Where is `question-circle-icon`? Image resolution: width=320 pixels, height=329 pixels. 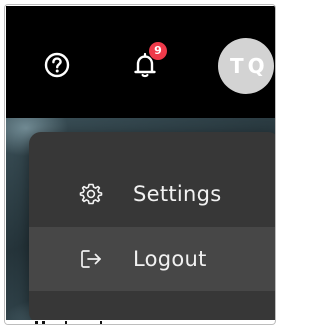 question-circle-icon is located at coordinates (57, 65).